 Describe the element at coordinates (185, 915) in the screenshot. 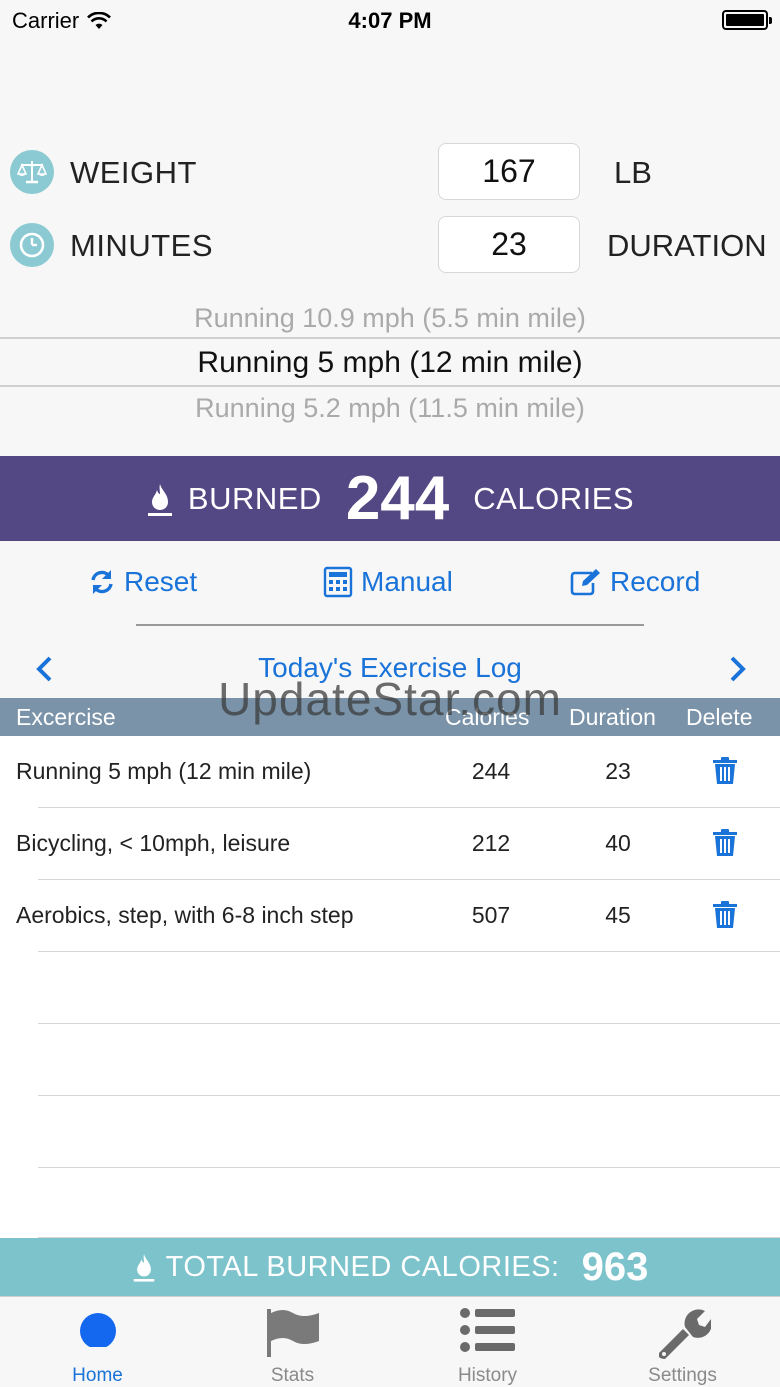

I see `exercise-cell: Aerobics, step, with 6-8 inch step` at that location.